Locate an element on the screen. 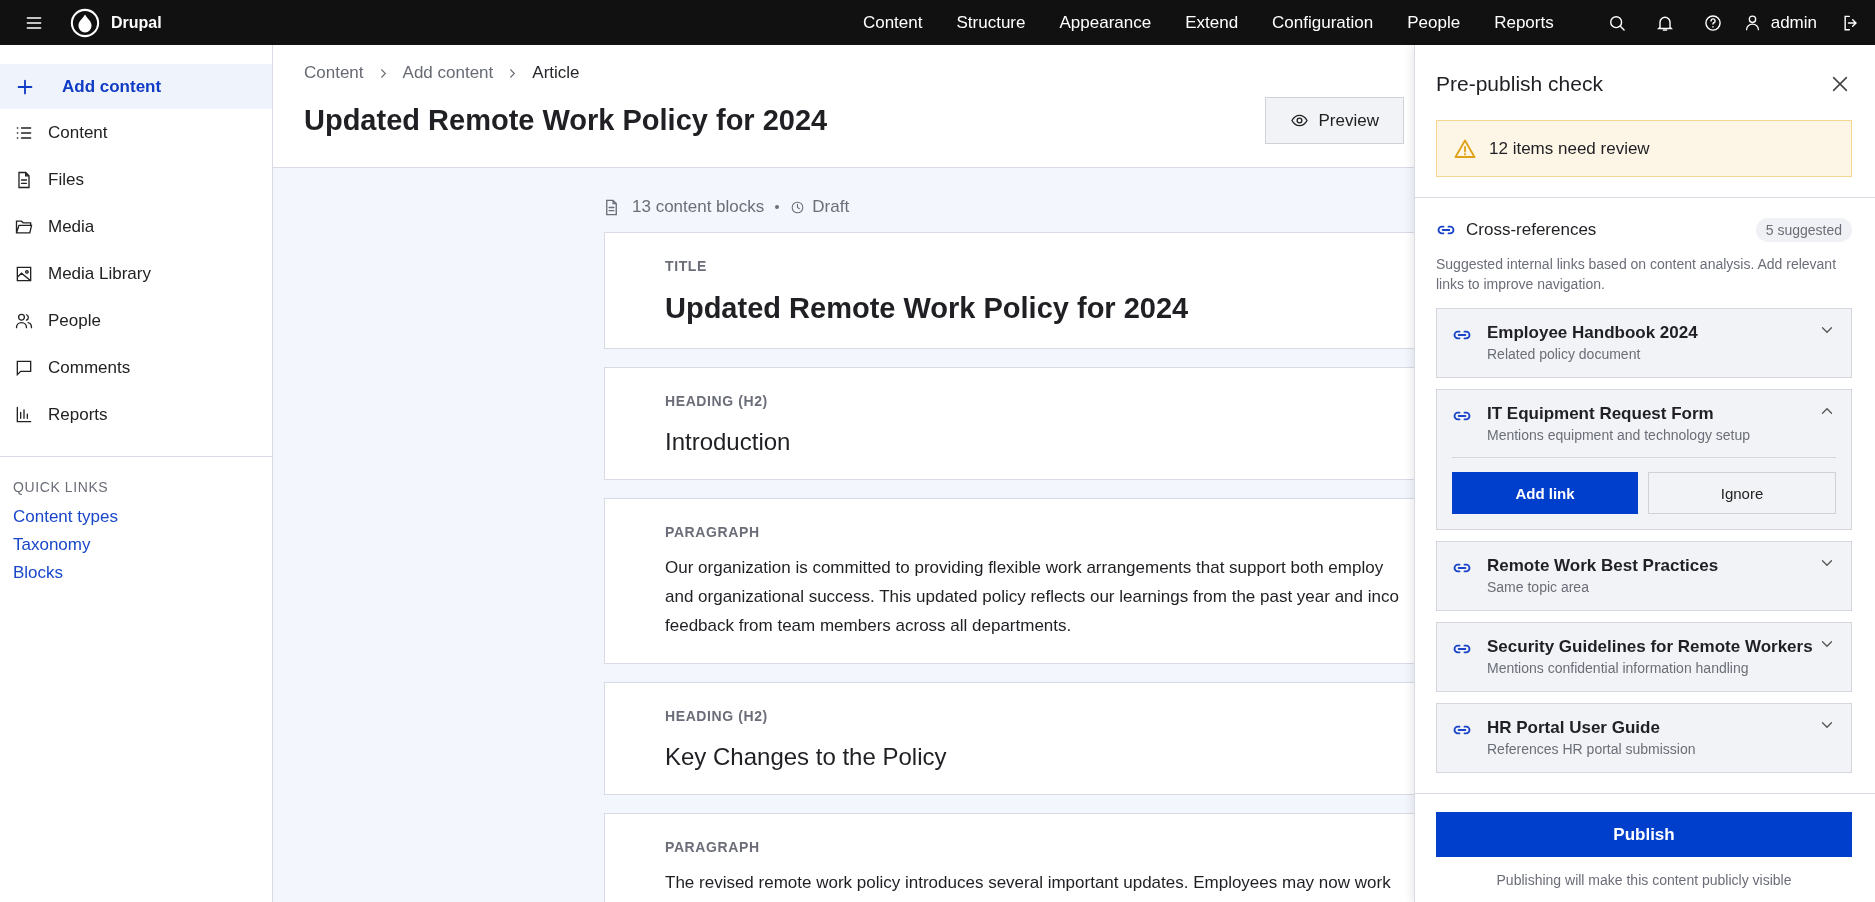 This screenshot has width=1875, height=902. suggestion-item: Remote Work Best Practices Same topic area is located at coordinates (1644, 576).